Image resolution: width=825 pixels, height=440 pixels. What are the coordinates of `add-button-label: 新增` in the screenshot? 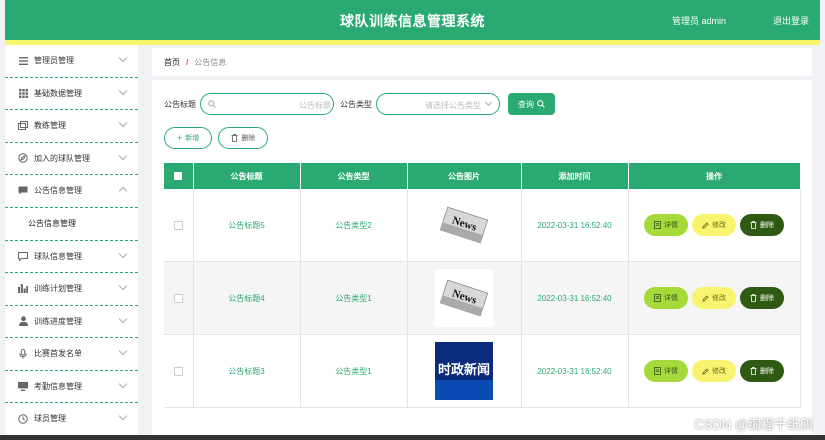 It's located at (192, 138).